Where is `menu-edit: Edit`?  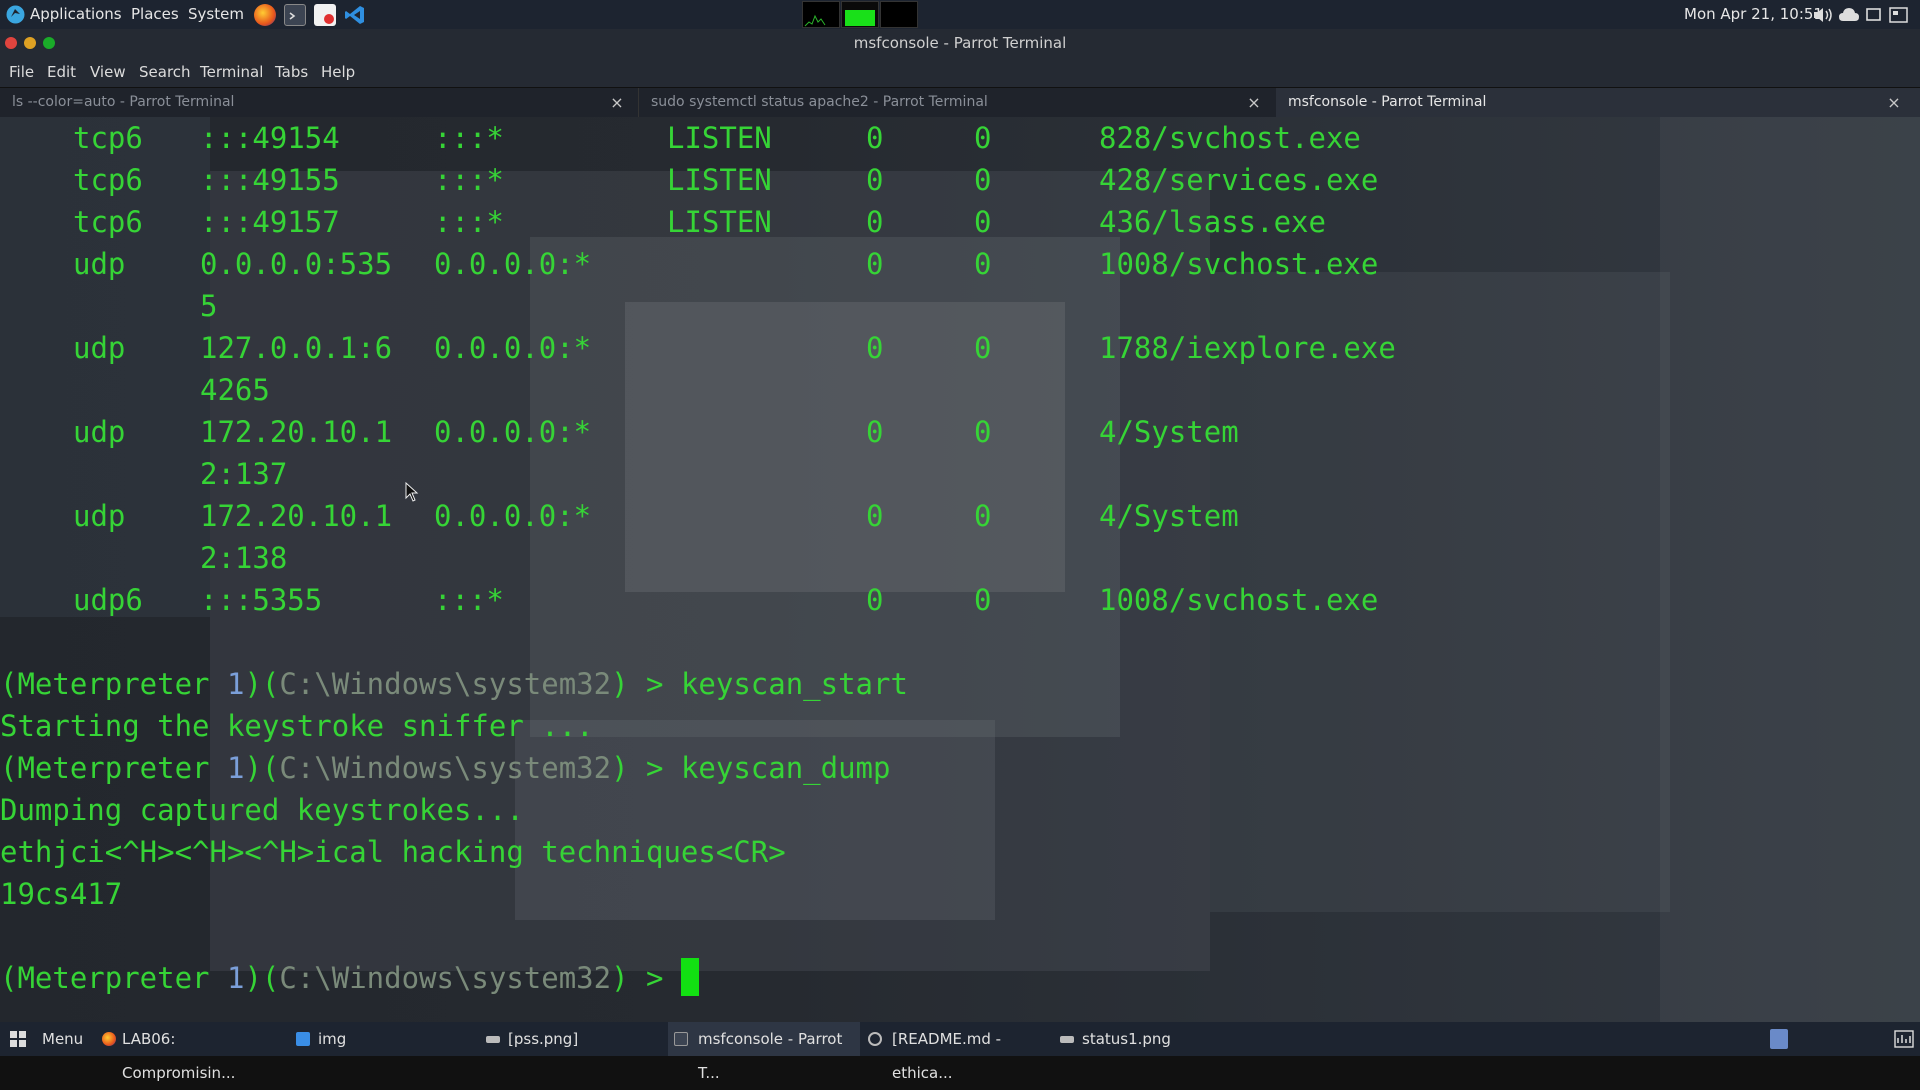 menu-edit: Edit is located at coordinates (61, 72).